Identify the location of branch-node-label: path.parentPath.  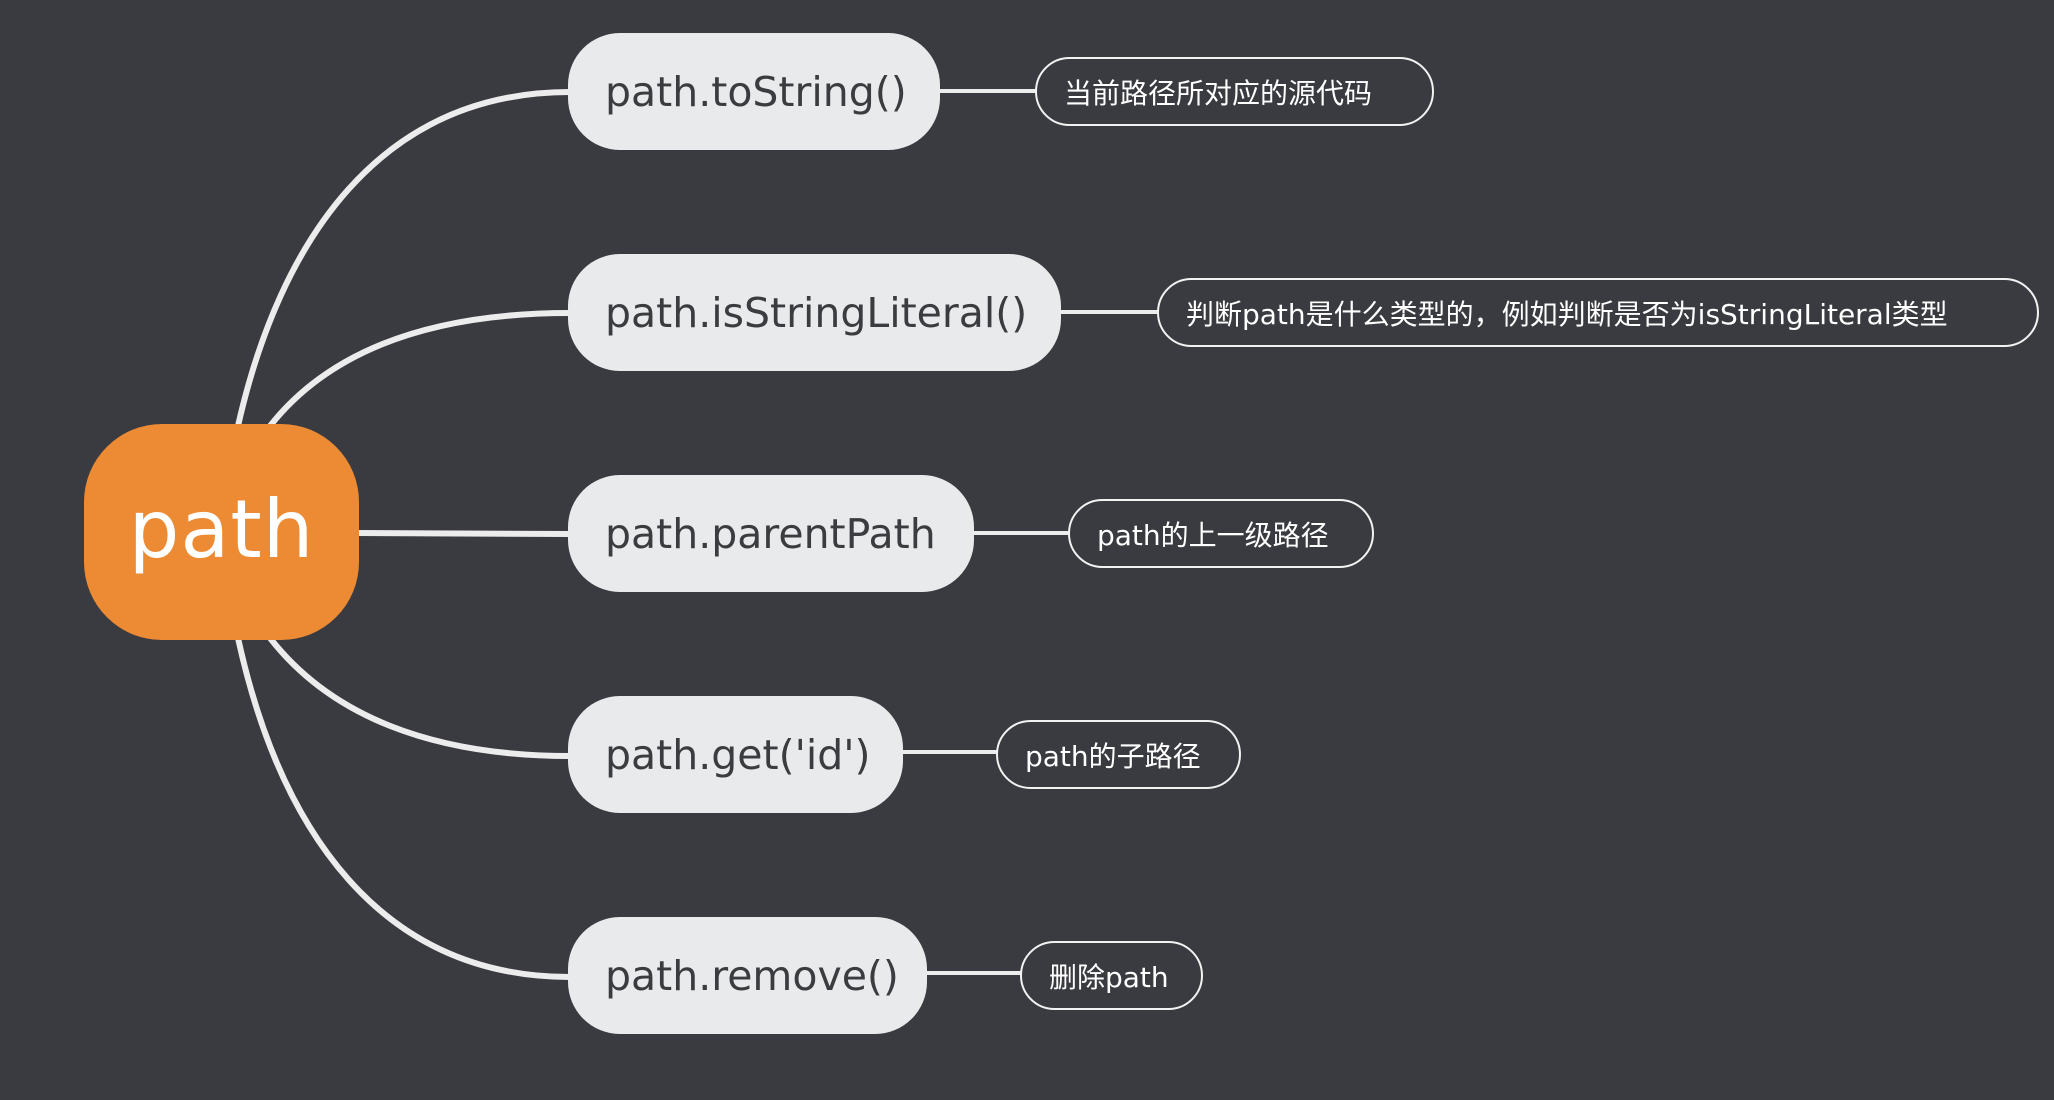
(770, 533).